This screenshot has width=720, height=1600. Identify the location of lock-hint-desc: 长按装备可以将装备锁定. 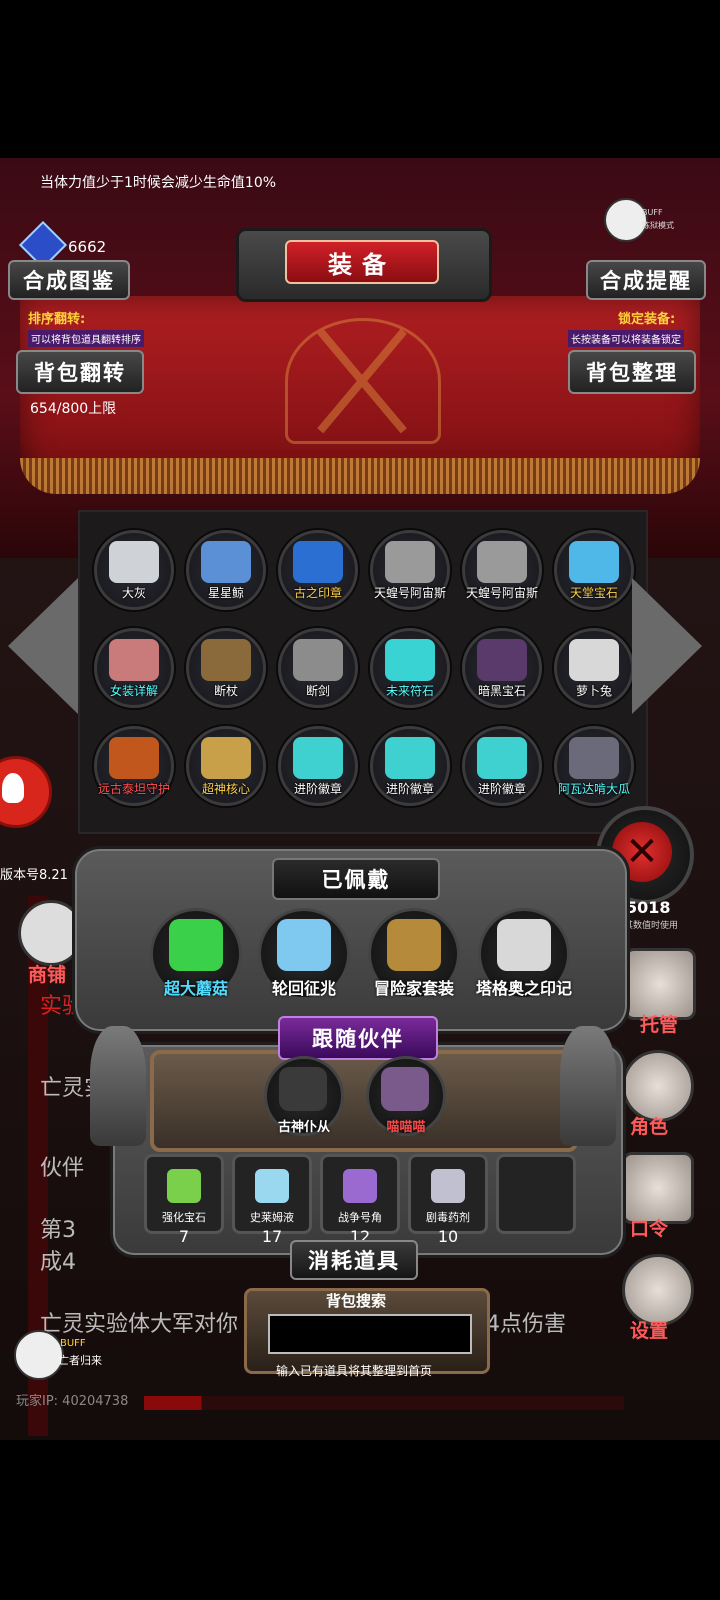
(626, 338).